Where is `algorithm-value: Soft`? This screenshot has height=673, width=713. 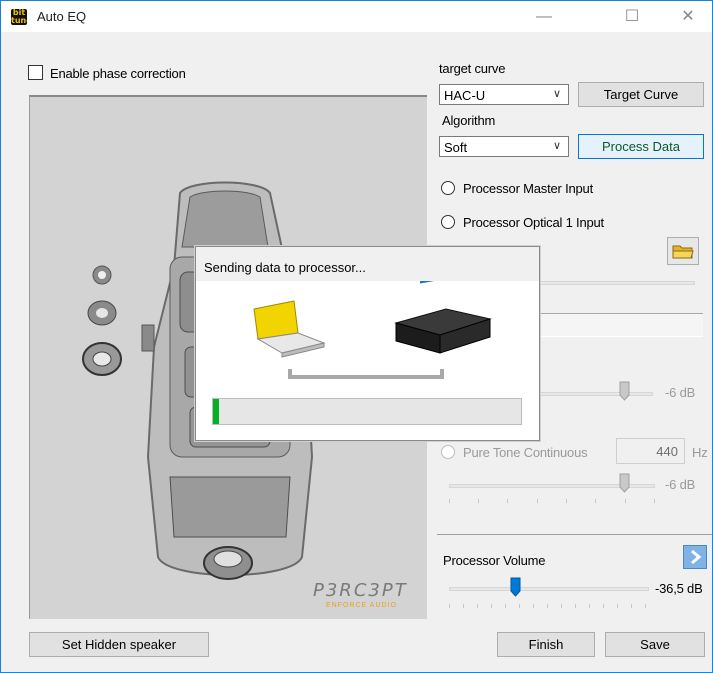
algorithm-value: Soft is located at coordinates (456, 147).